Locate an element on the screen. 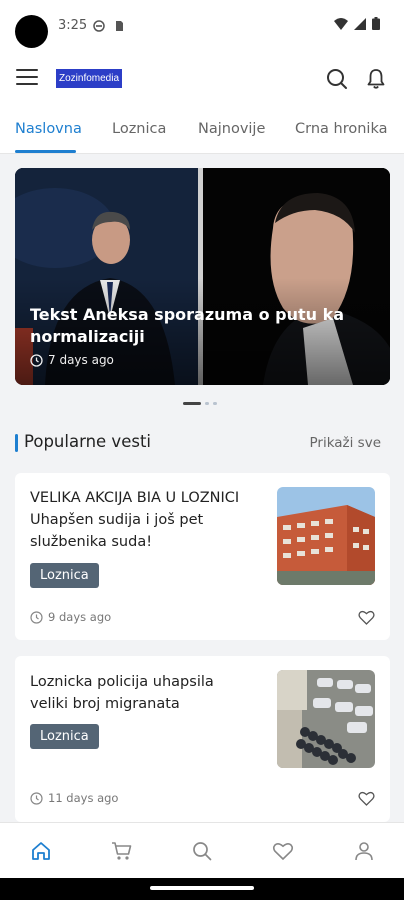 Image resolution: width=404 pixels, height=900 pixels. menu-button is located at coordinates (27, 78).